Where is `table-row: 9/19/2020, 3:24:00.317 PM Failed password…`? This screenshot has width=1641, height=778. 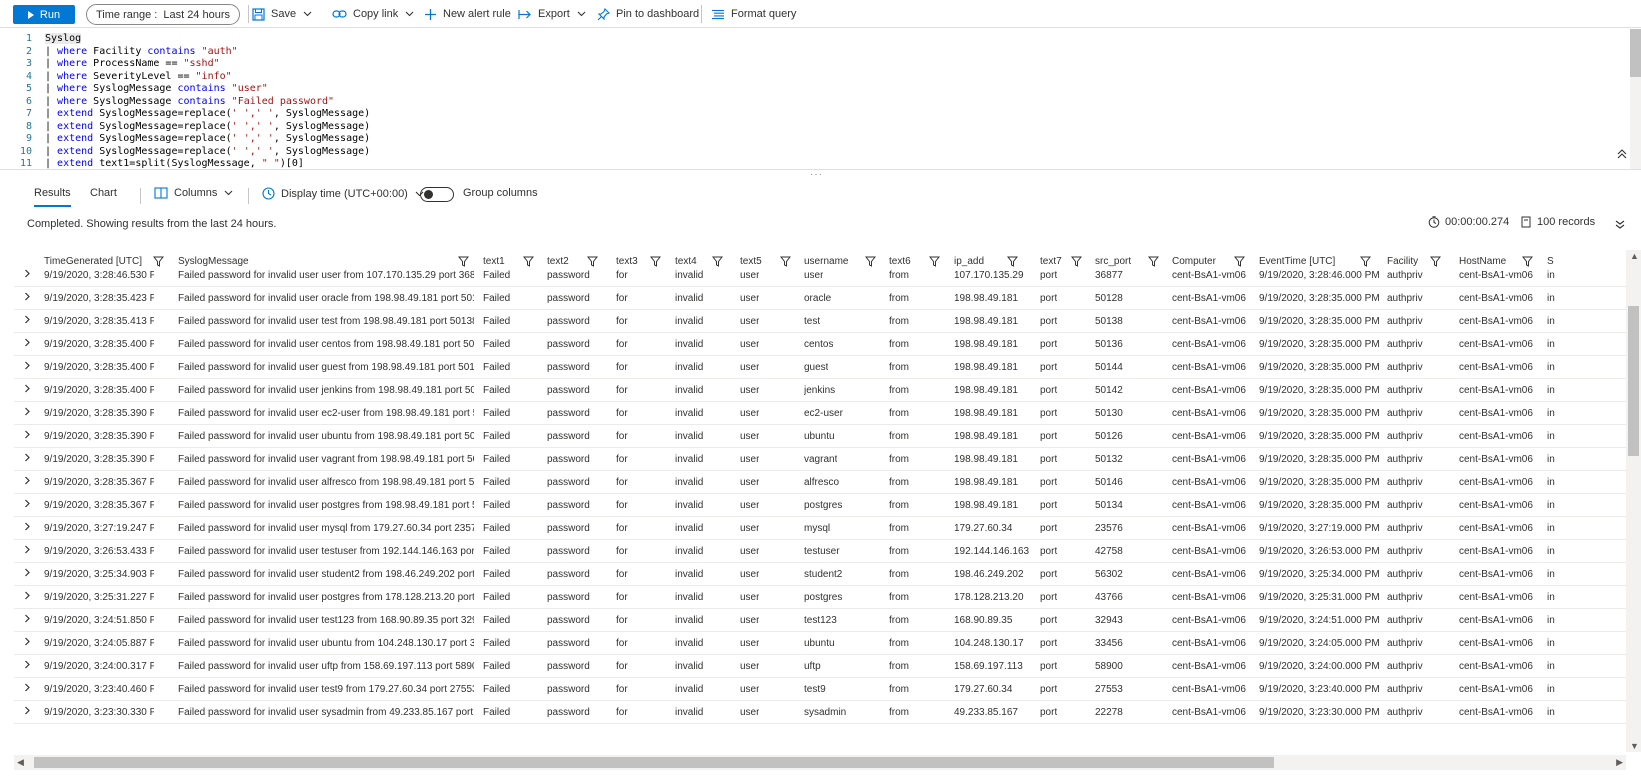
table-row: 9/19/2020, 3:24:00.317 PM Failed password… is located at coordinates (820, 666).